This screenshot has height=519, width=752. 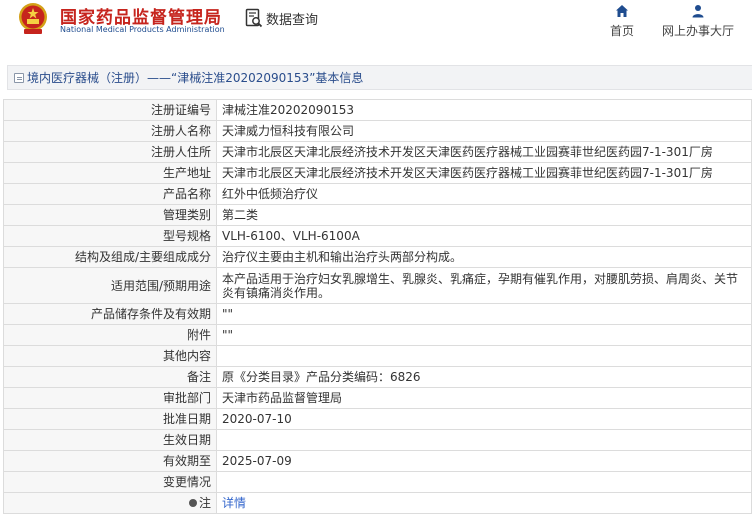 I want to click on table-row: 批准日期 2020-07-10, so click(x=377, y=419).